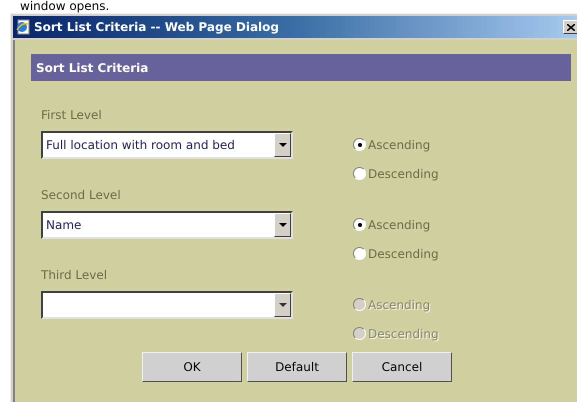 Image resolution: width=577 pixels, height=402 pixels. Describe the element at coordinates (297, 367) in the screenshot. I see `dialog-button: Default` at that location.